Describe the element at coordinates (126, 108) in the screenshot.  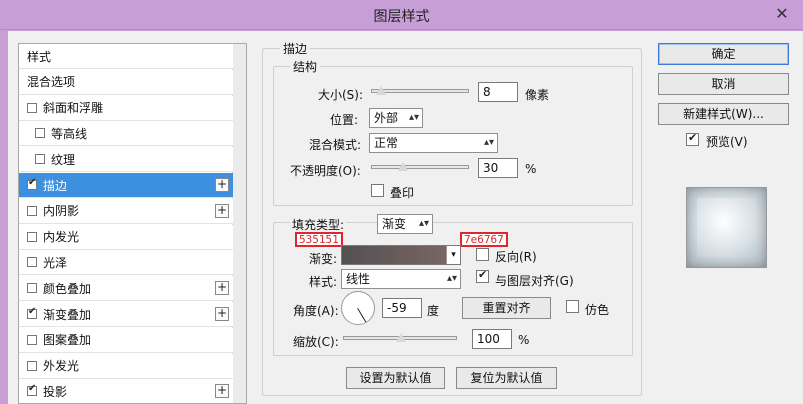
I see `style-list-item: 斜面和浮雕` at that location.